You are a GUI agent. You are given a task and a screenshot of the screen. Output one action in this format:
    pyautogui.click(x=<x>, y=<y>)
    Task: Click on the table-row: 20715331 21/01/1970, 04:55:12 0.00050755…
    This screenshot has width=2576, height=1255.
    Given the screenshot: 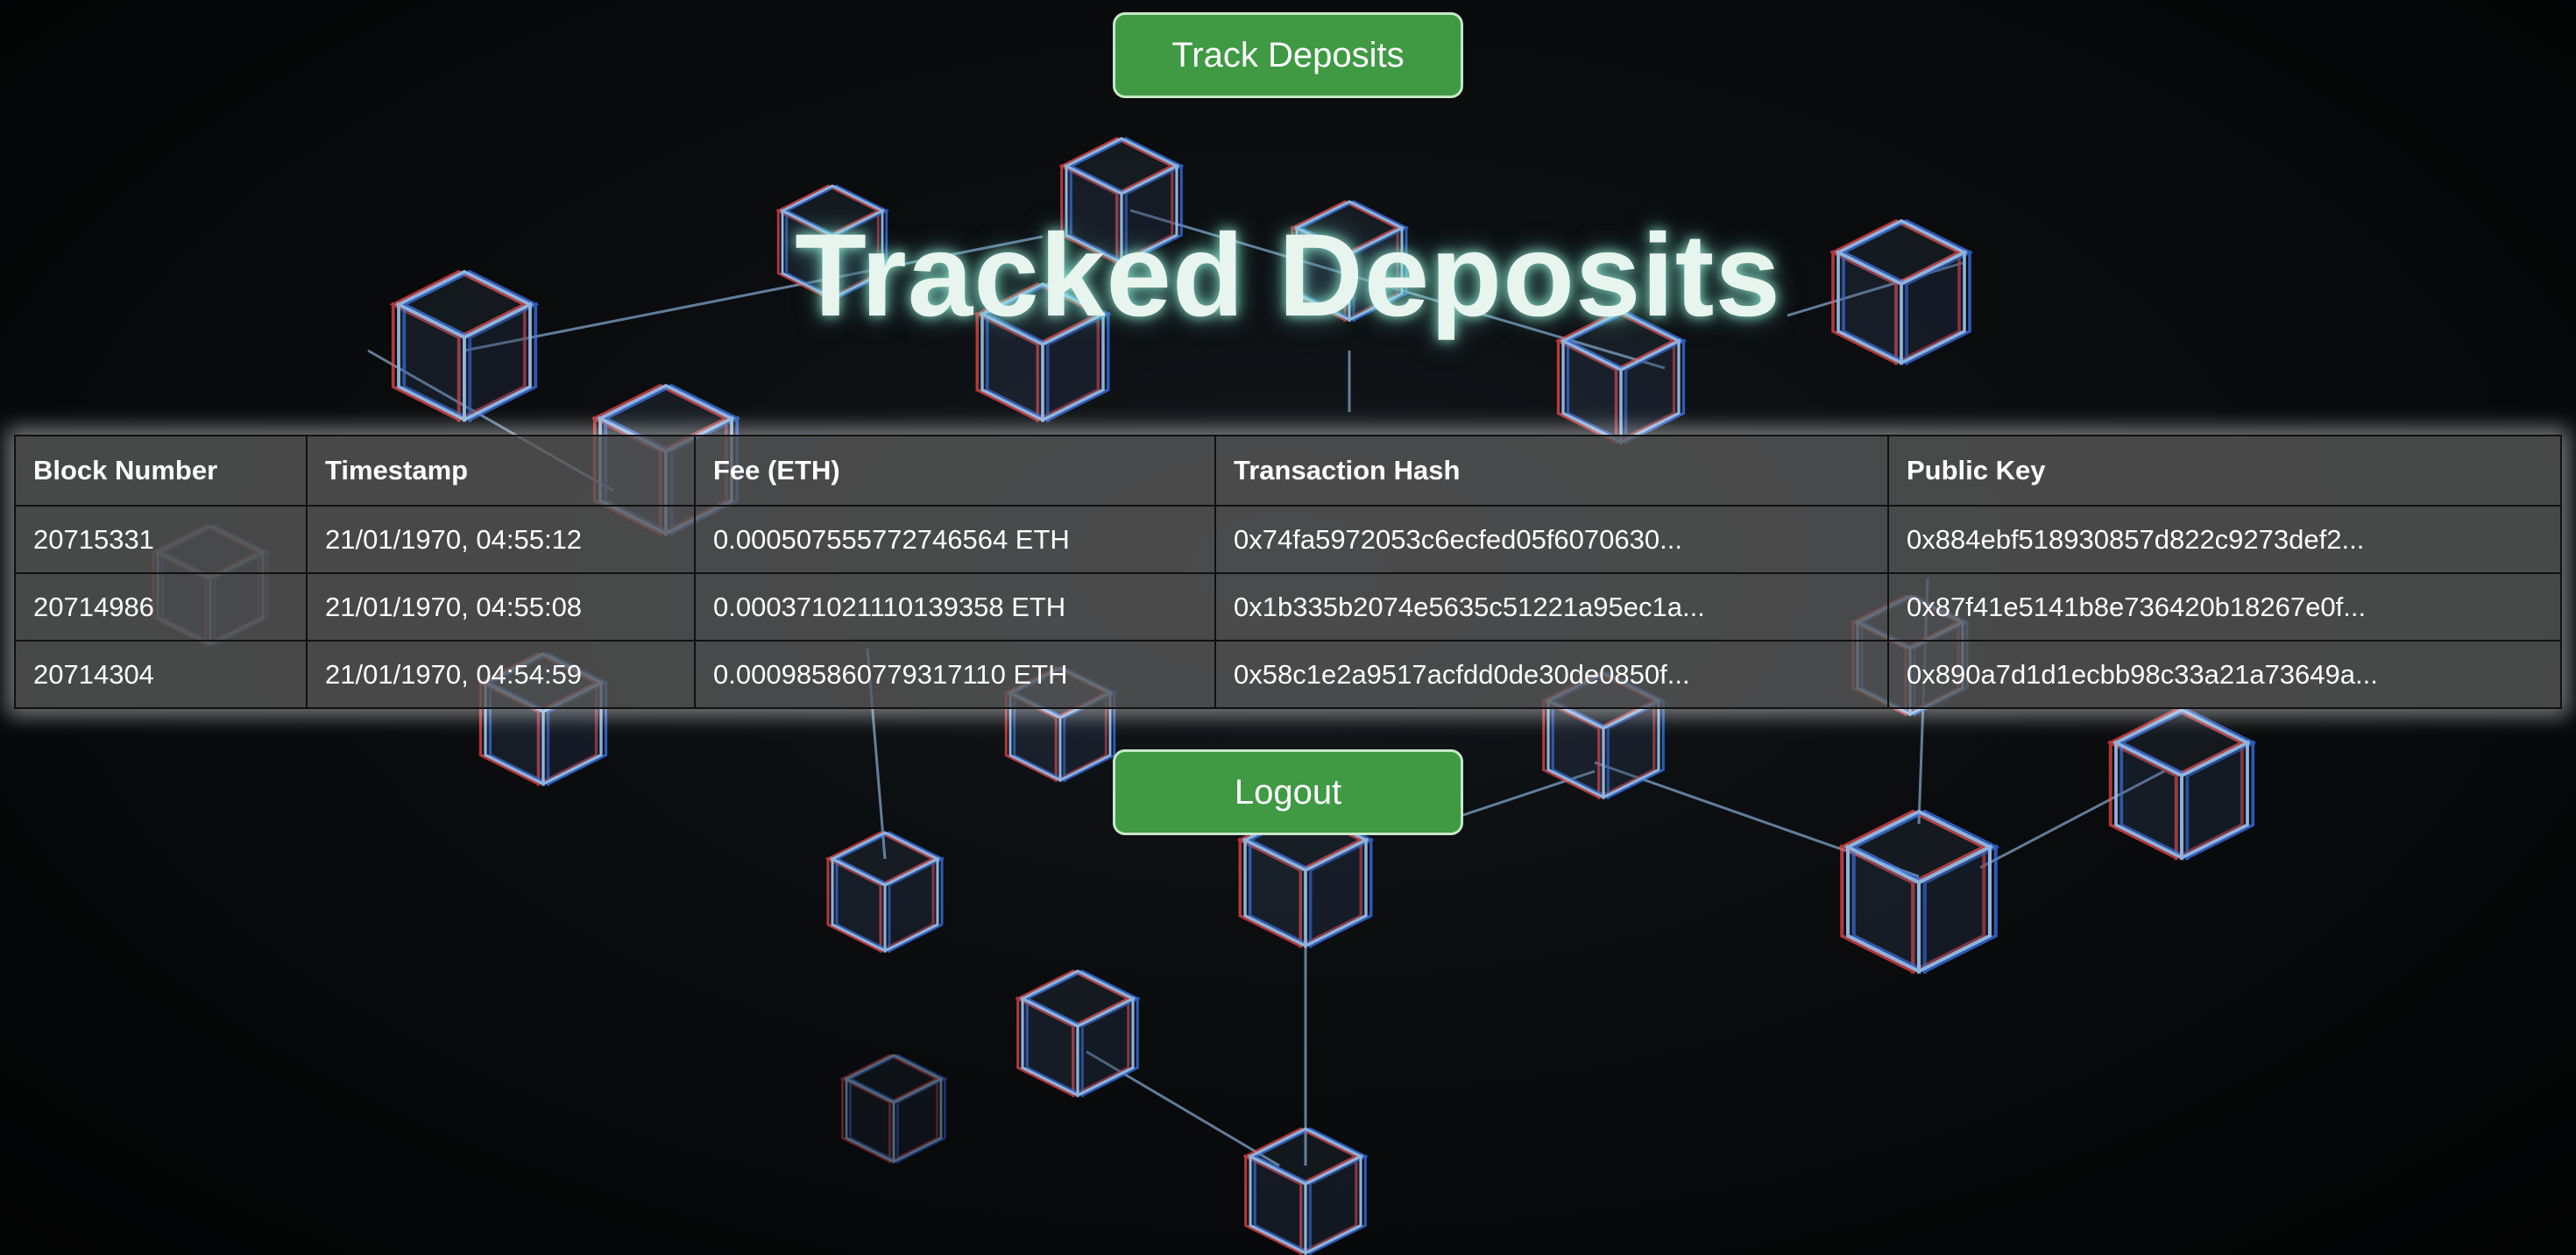 What is the action you would take?
    pyautogui.click(x=1288, y=539)
    